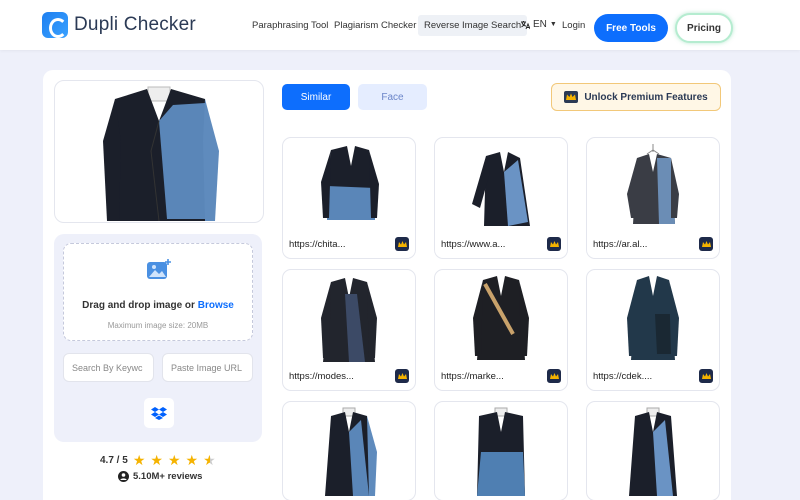 The height and width of the screenshot is (500, 800). Describe the element at coordinates (158, 305) in the screenshot. I see `dropzone-instruction: Drag and drop image or Browse` at that location.